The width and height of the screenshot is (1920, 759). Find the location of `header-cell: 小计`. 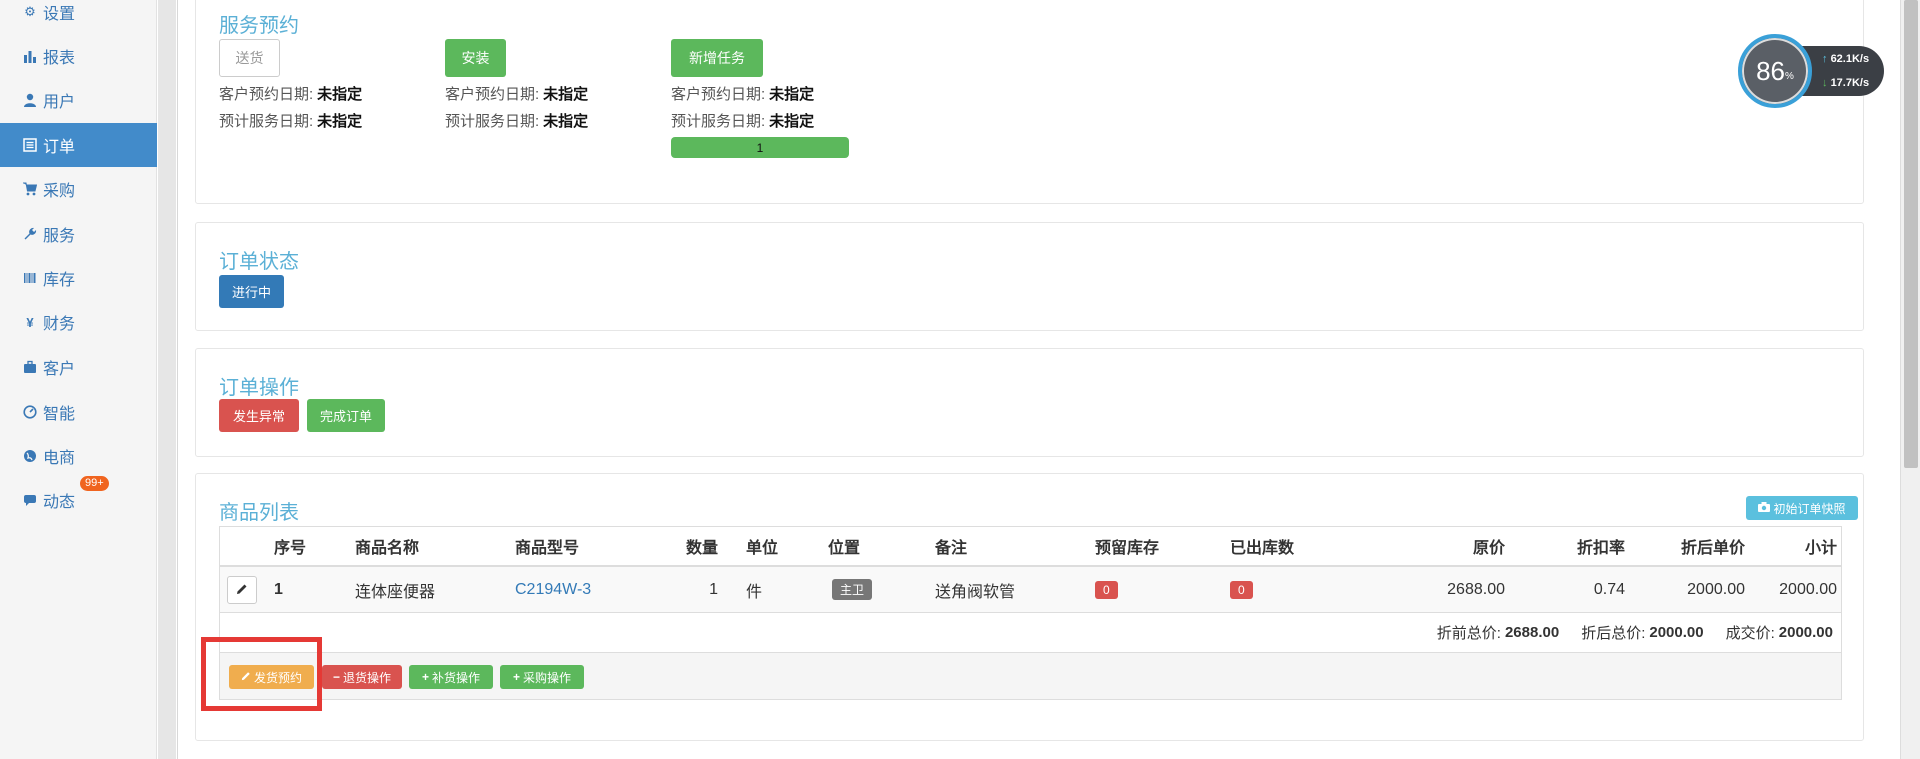

header-cell: 小计 is located at coordinates (1820, 548).